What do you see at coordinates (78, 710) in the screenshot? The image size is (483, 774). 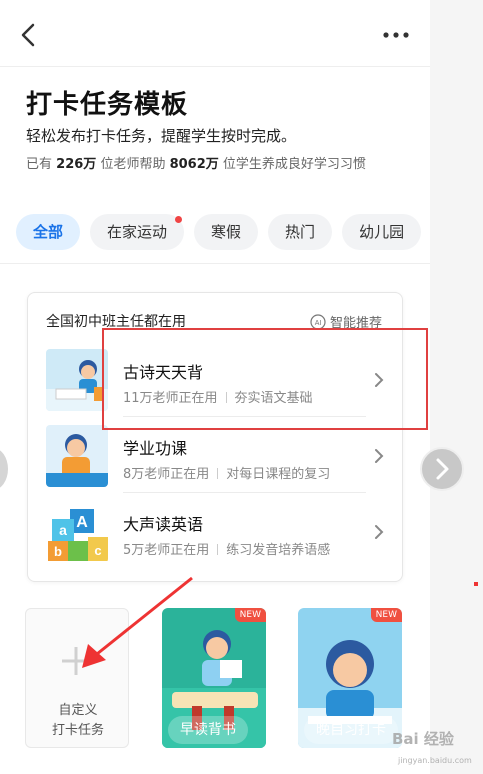 I see `custom-label-line1: 自定义` at bounding box center [78, 710].